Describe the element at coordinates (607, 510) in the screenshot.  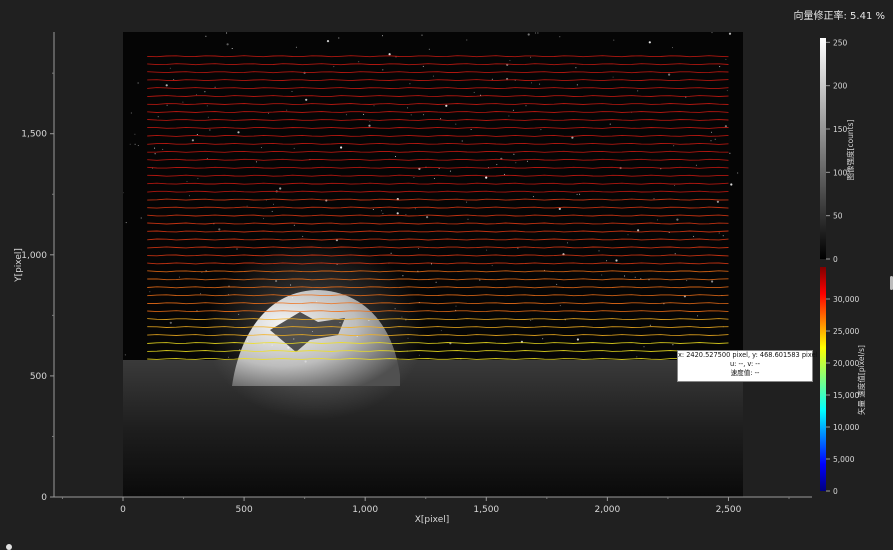
I see `x-tick-label: 2,000` at that location.